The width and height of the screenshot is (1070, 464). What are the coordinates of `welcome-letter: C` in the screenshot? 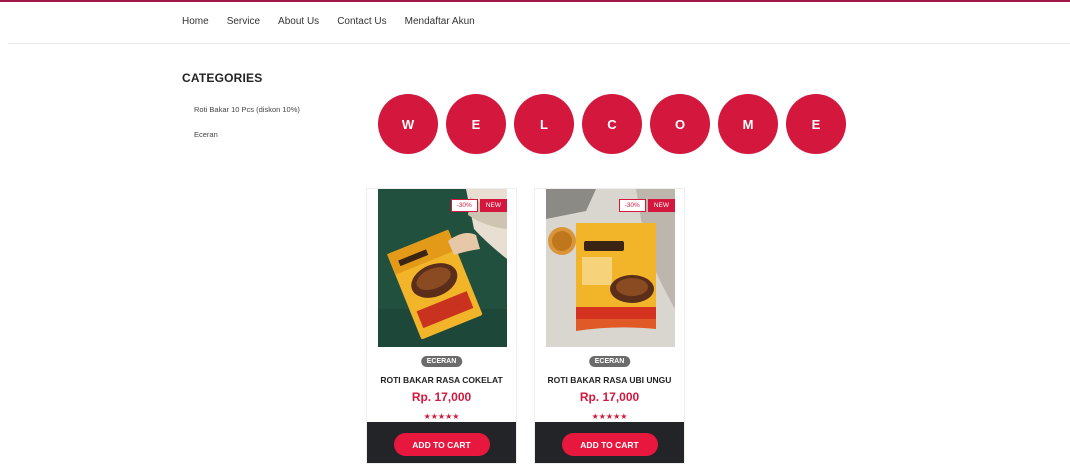 It's located at (612, 124).